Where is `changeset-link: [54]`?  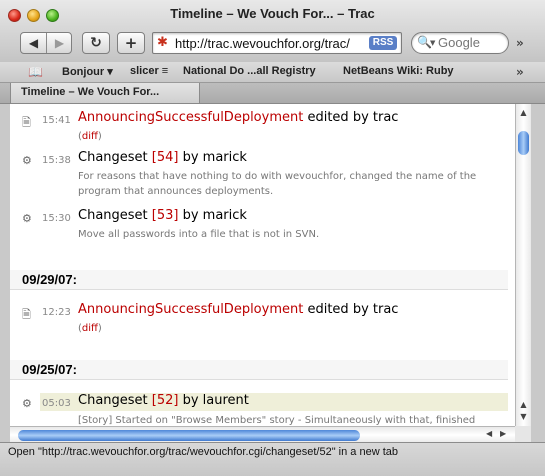 changeset-link: [54] is located at coordinates (165, 157).